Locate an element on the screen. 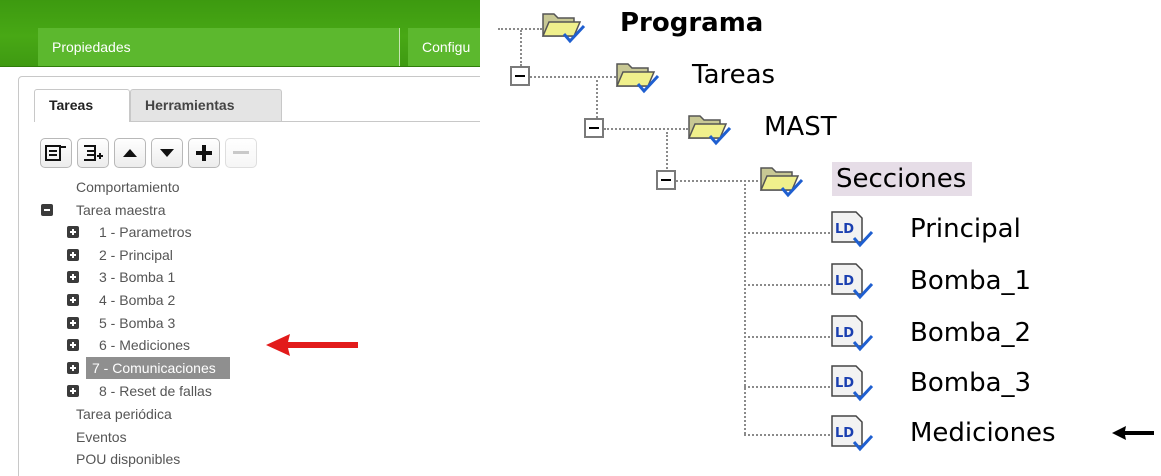 The image size is (1161, 476). move-down-icon is located at coordinates (167, 153).